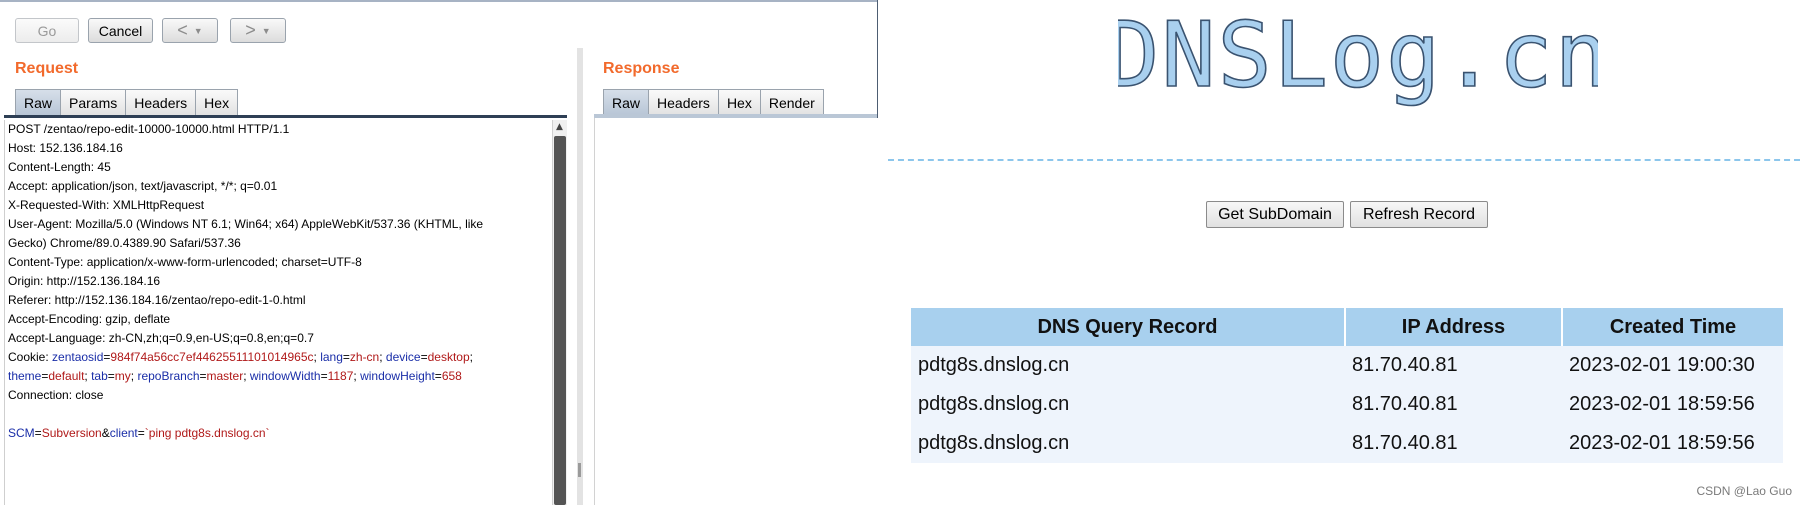  Describe the element at coordinates (120, 30) in the screenshot. I see `cancel-button: Cancel` at that location.